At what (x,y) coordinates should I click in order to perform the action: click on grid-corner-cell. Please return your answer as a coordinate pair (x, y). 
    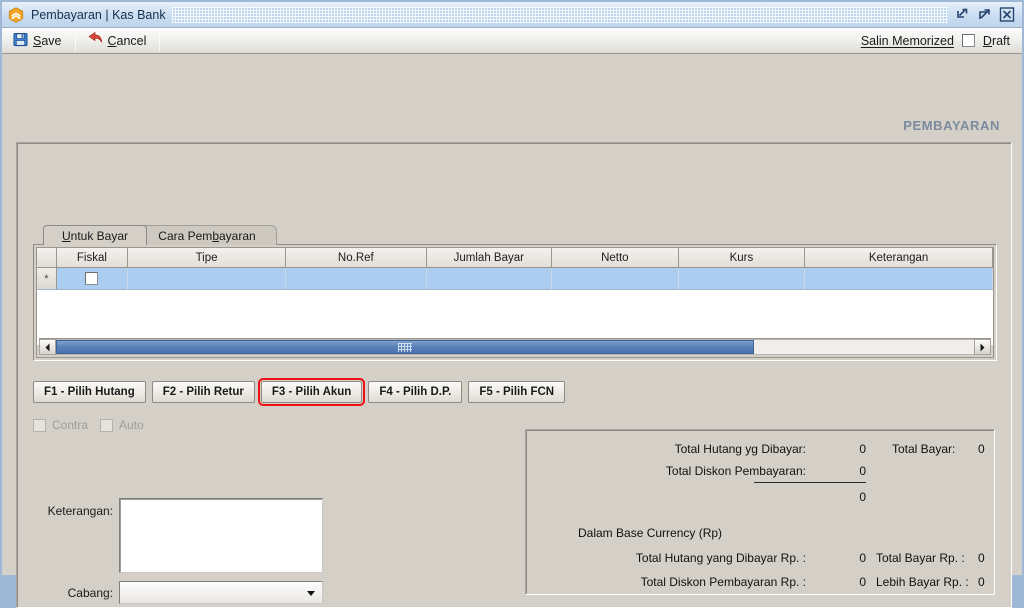
    Looking at the image, I should click on (47, 258).